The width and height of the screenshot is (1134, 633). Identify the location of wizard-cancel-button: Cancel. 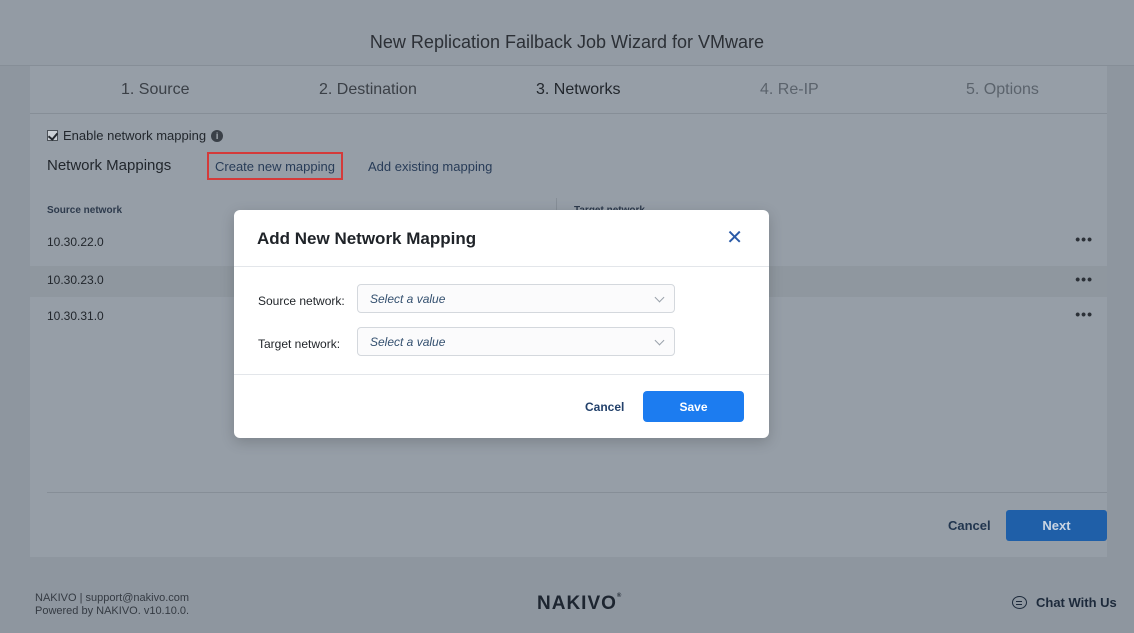
(969, 525).